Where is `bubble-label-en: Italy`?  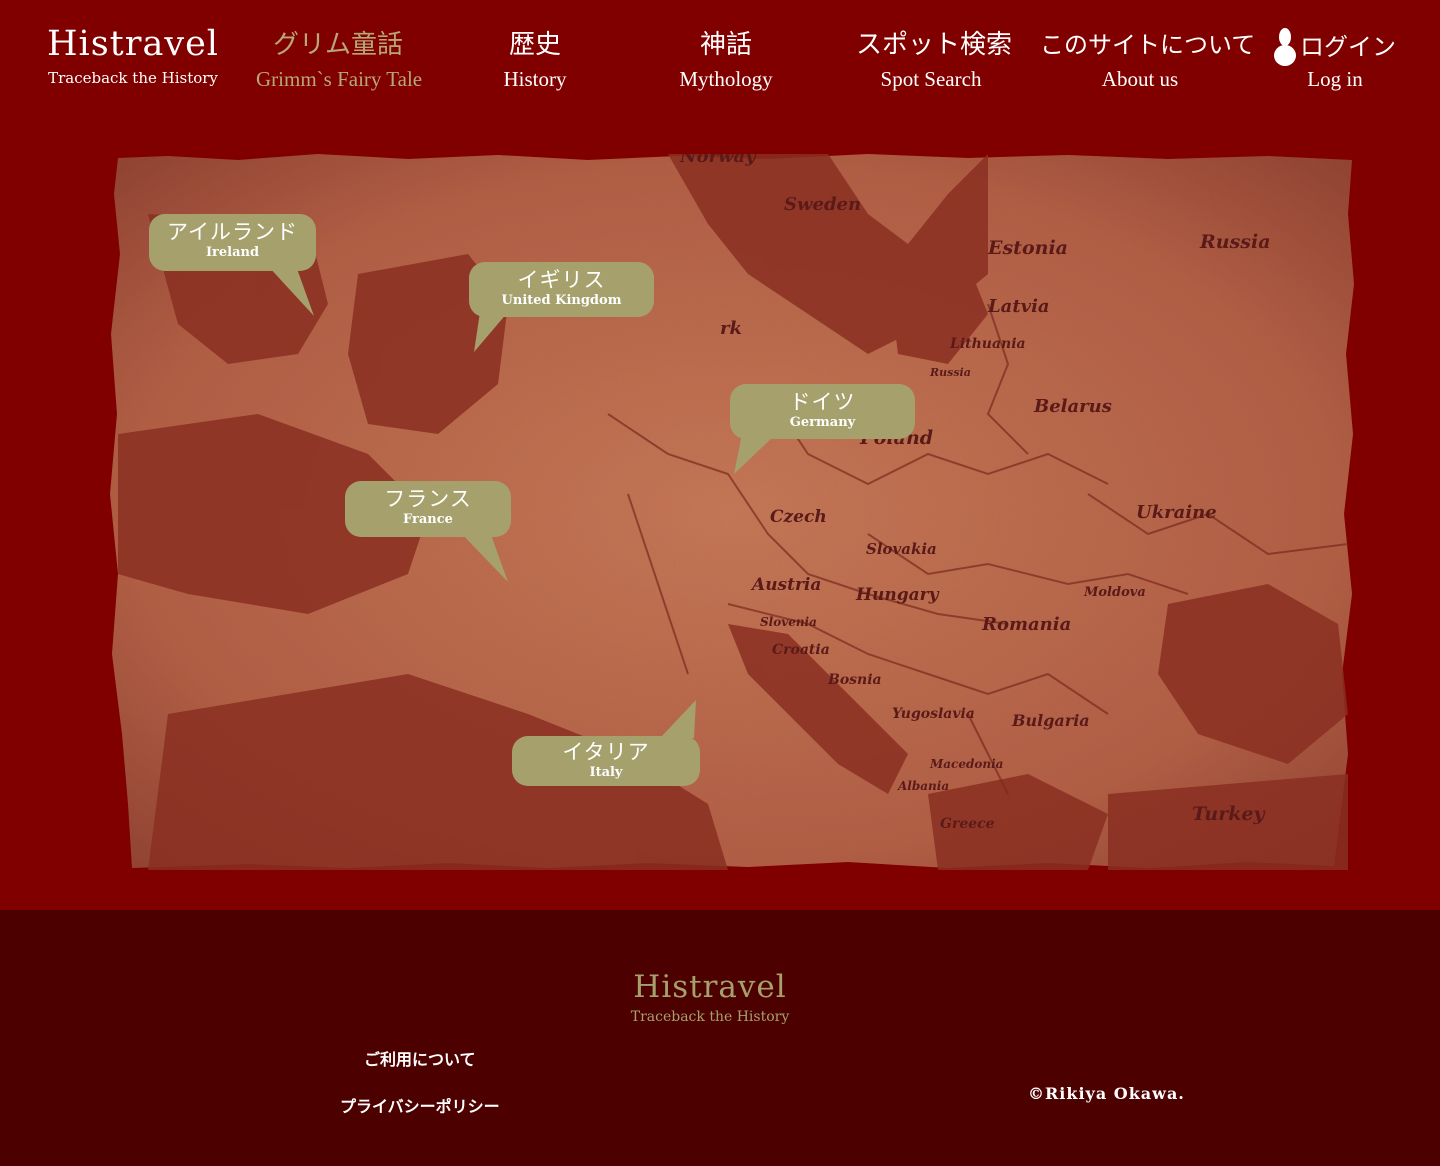
bubble-label-en: Italy is located at coordinates (606, 772).